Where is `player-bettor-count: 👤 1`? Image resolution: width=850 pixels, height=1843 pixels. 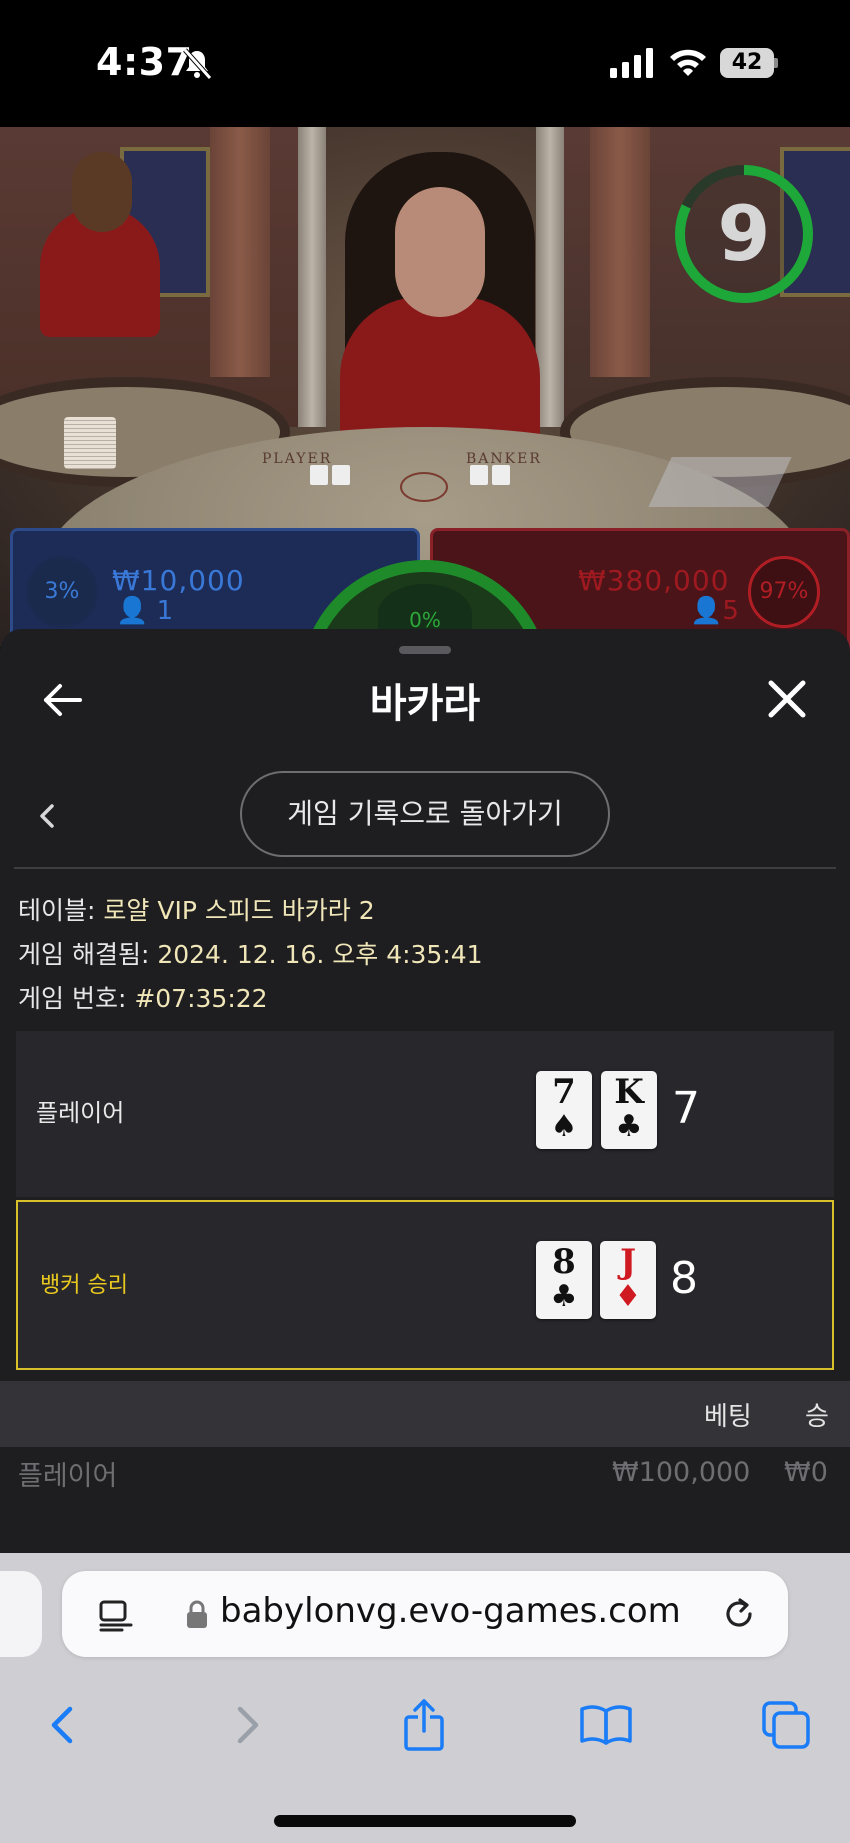 player-bettor-count: 👤 1 is located at coordinates (144, 611).